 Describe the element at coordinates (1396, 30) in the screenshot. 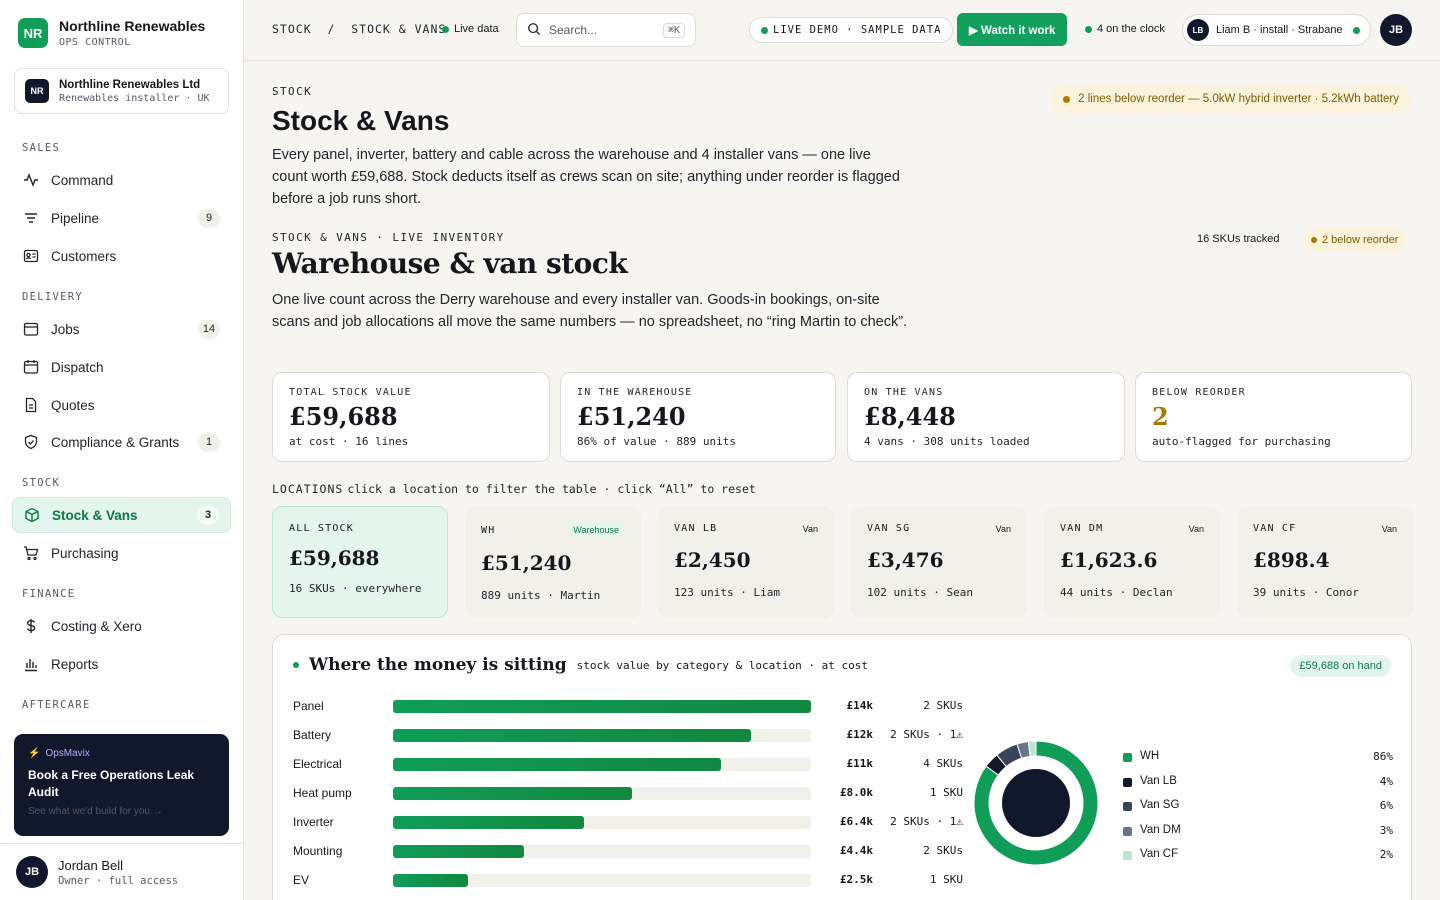

I see `account-avatar: JB` at that location.